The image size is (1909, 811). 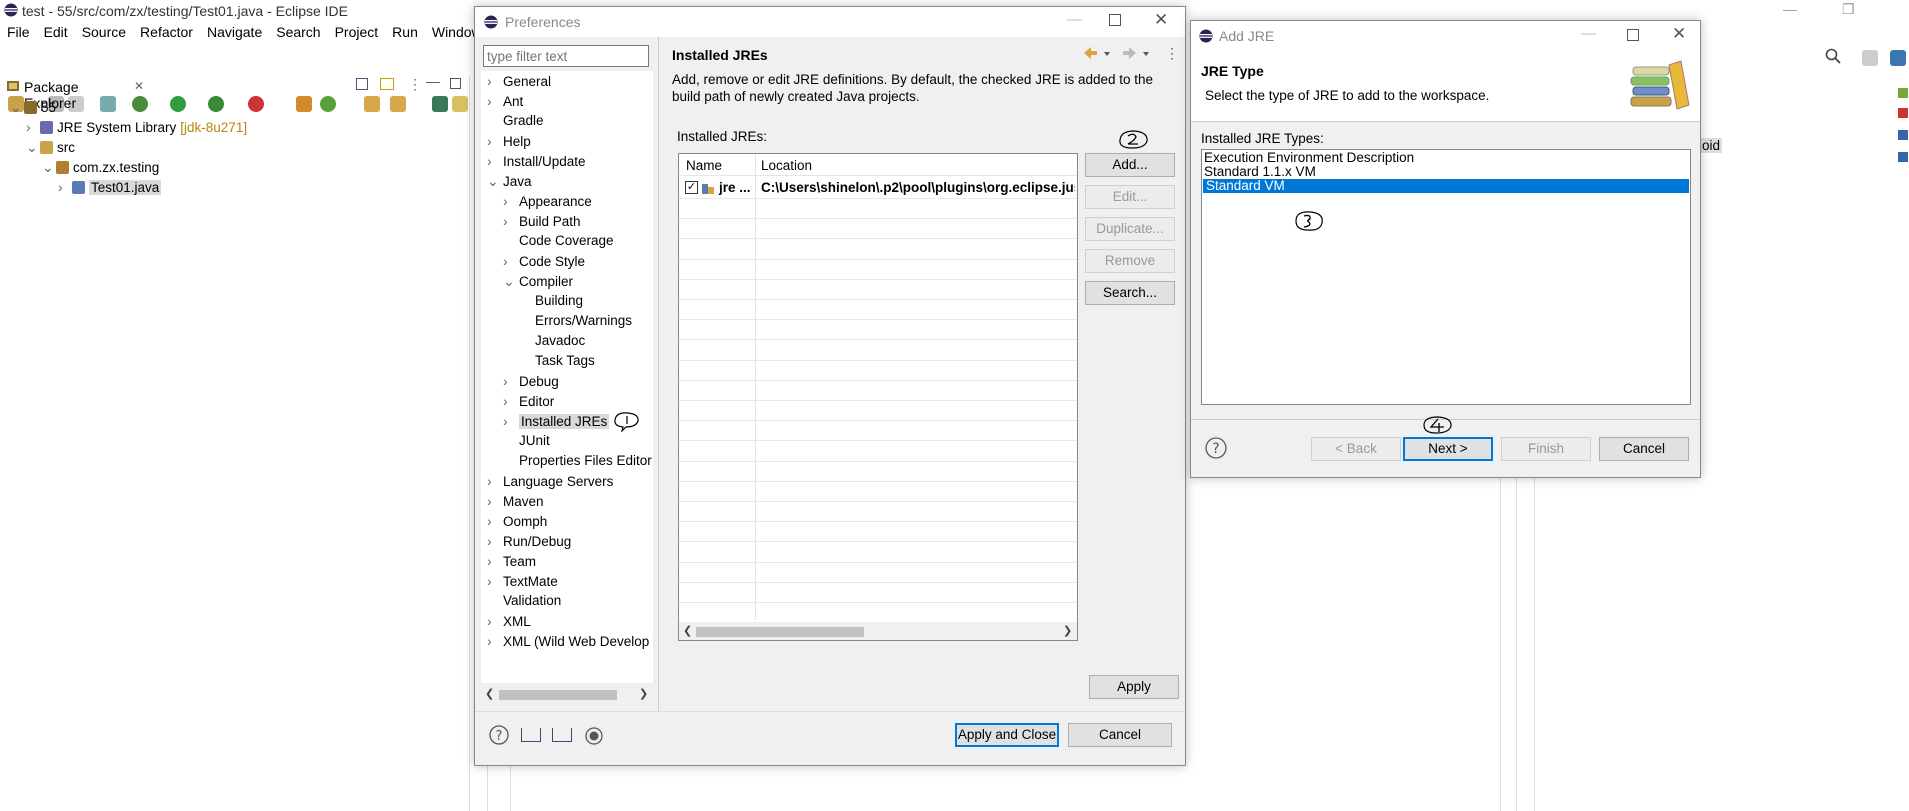 What do you see at coordinates (298, 33) in the screenshot?
I see `menu-search: Search` at bounding box center [298, 33].